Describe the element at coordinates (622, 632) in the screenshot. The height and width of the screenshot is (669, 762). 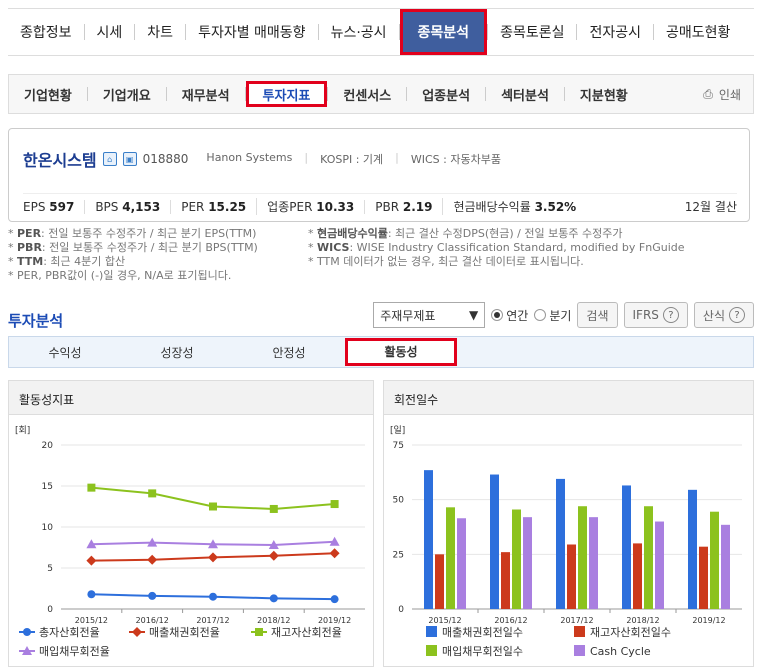
I see `legend-item: 재고자산회전일수` at that location.